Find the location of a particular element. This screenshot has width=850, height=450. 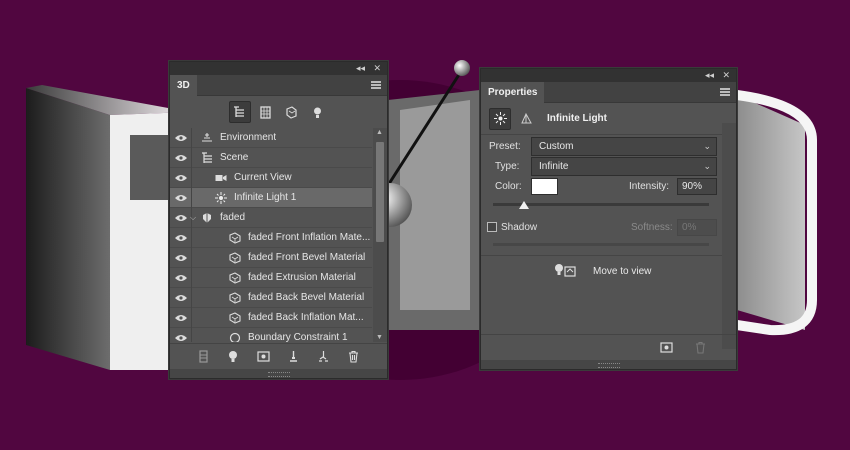

softness-slider-track is located at coordinates (601, 244).